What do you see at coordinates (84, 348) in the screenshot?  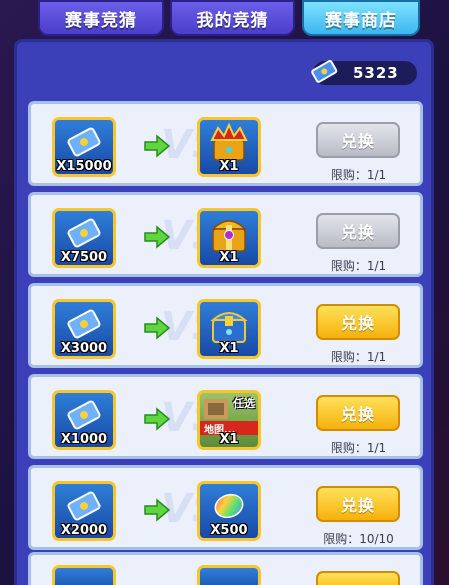 I see `cost-quantity: X3000` at bounding box center [84, 348].